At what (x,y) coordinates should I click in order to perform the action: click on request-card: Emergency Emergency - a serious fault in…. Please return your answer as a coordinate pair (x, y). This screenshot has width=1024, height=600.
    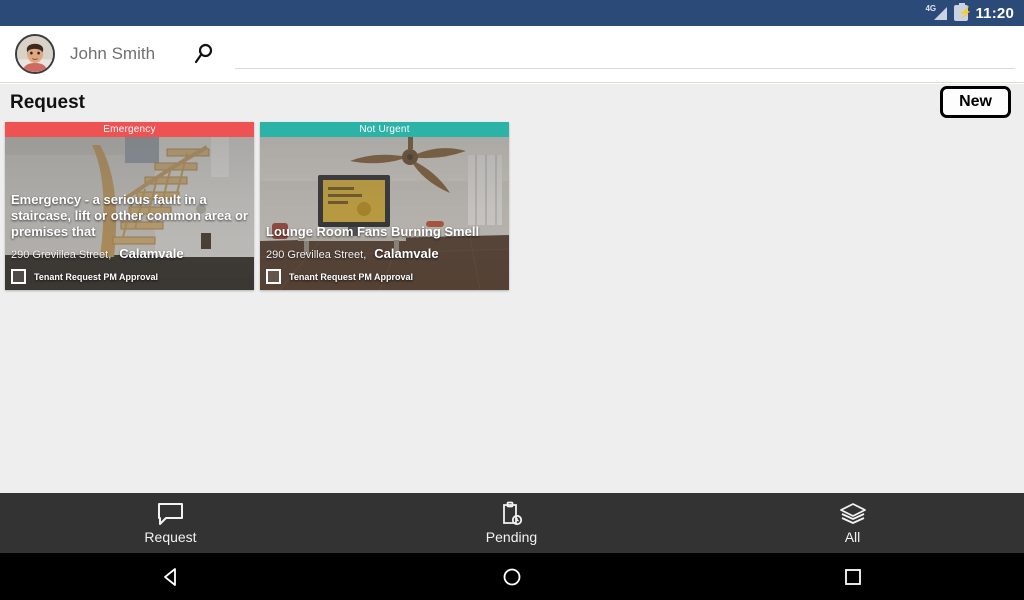
    Looking at the image, I should click on (129, 206).